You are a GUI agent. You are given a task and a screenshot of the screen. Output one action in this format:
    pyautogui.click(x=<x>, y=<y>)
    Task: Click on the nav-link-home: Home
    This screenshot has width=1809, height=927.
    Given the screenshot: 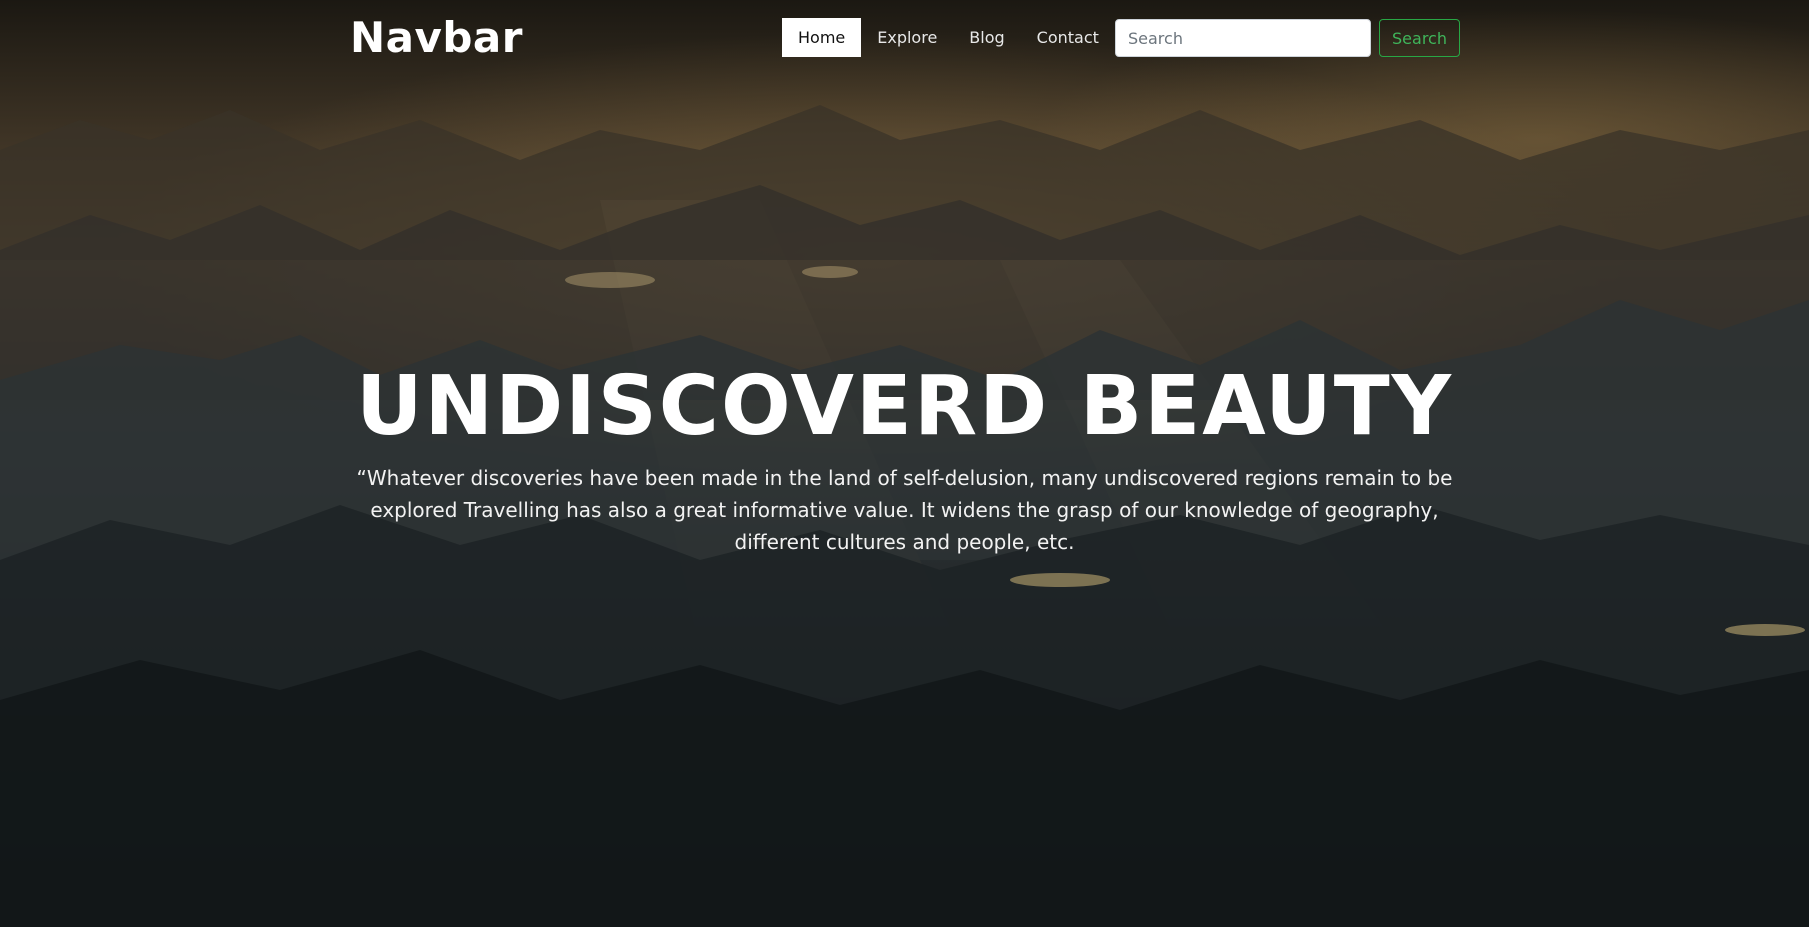 What is the action you would take?
    pyautogui.click(x=822, y=37)
    